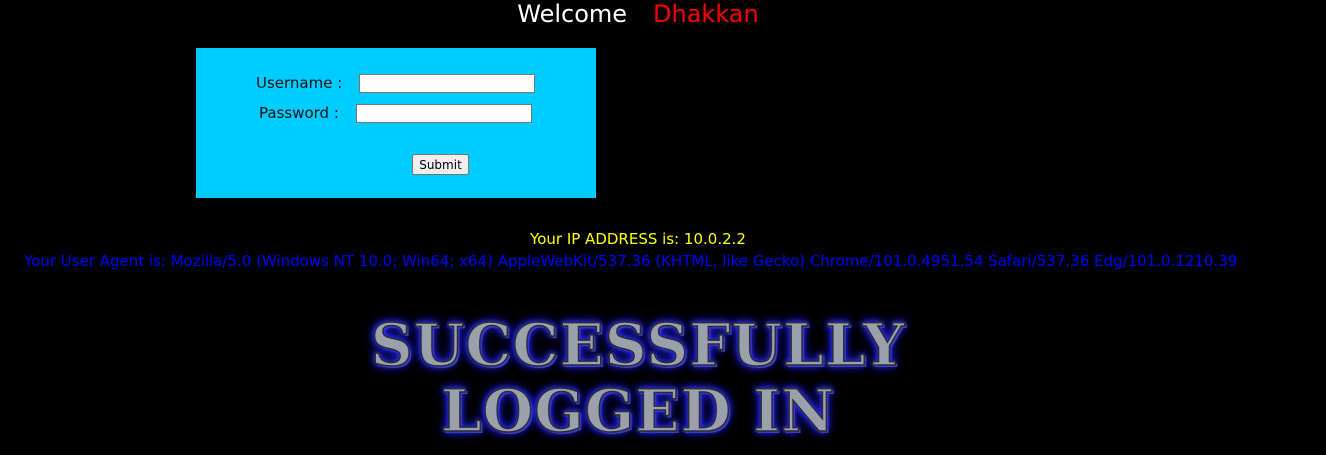  Describe the element at coordinates (299, 113) in the screenshot. I see `password-label: Password :` at that location.